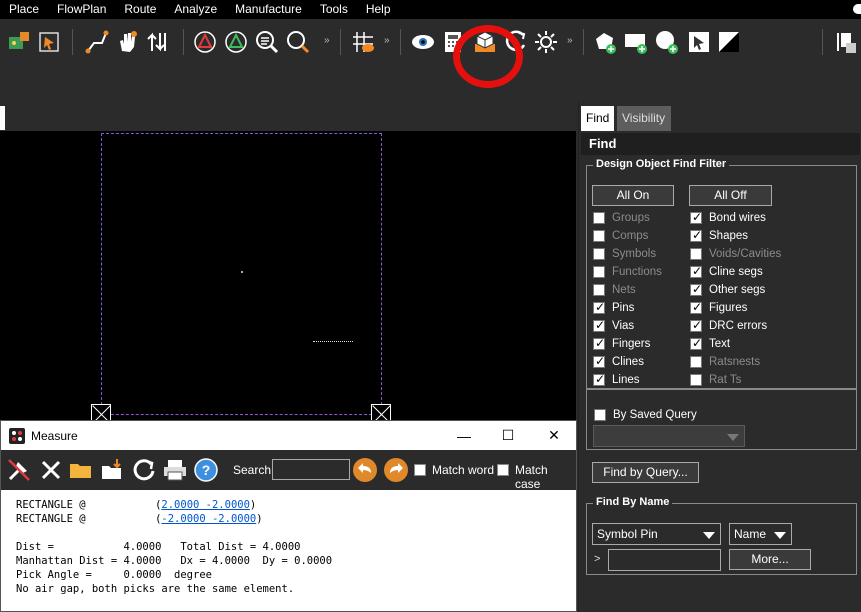 This screenshot has height=612, width=861. Describe the element at coordinates (81, 470) in the screenshot. I see `folder-open-icon` at that location.